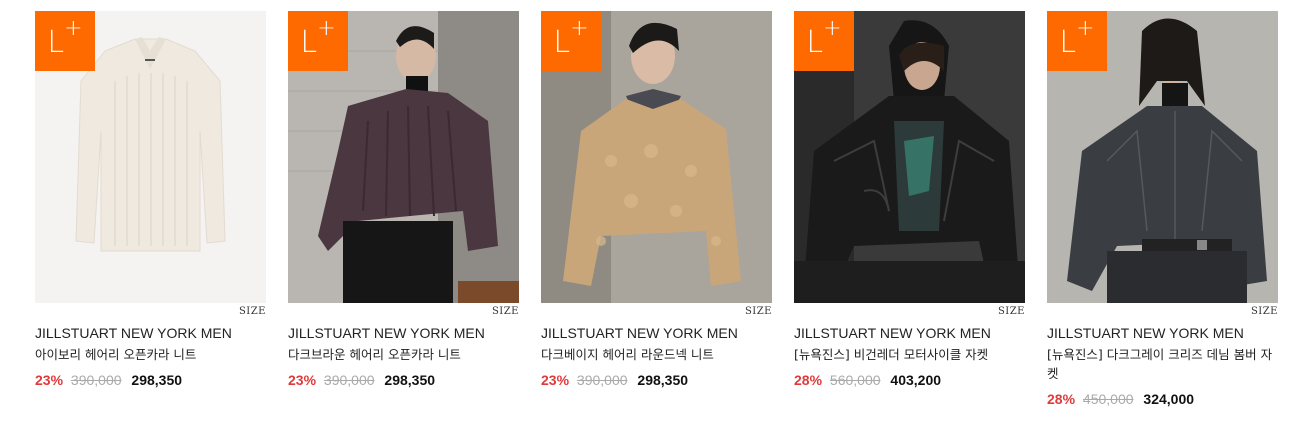 This screenshot has width=1294, height=435. I want to click on original-price: 450,000, so click(1108, 399).